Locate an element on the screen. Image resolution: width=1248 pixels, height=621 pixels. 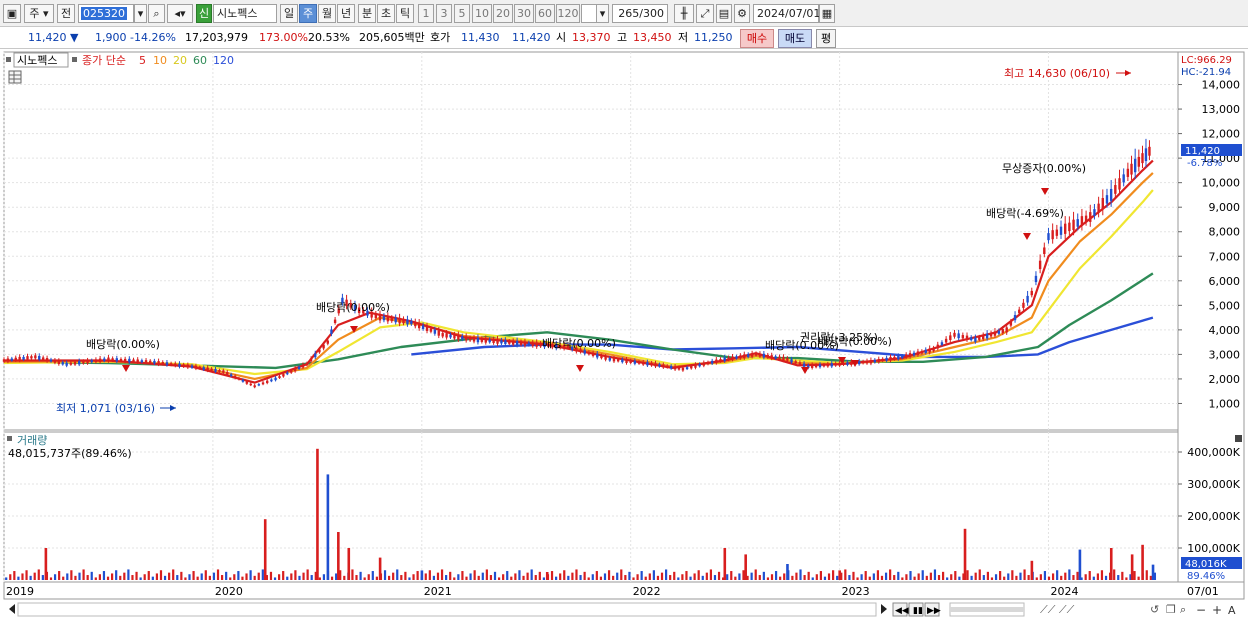
x-tick-label: 2021 is located at coordinates (438, 591).